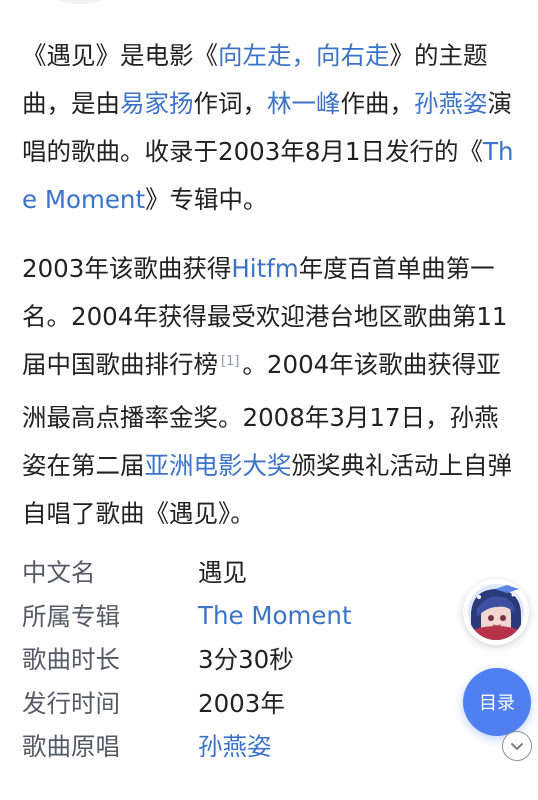 The height and width of the screenshot is (800, 538). What do you see at coordinates (218, 465) in the screenshot?
I see `asian-film-awards-link: 亚洲电影大奖` at bounding box center [218, 465].